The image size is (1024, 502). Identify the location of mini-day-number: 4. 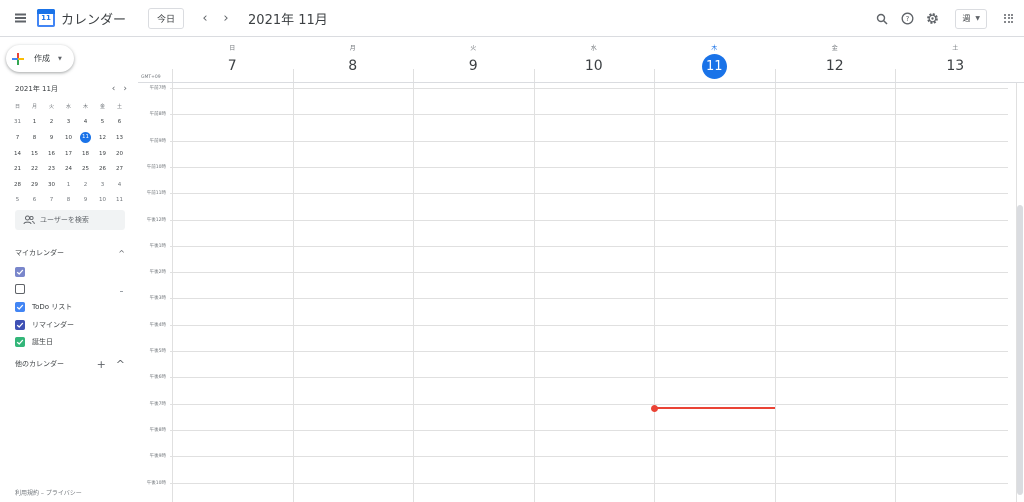
(119, 184).